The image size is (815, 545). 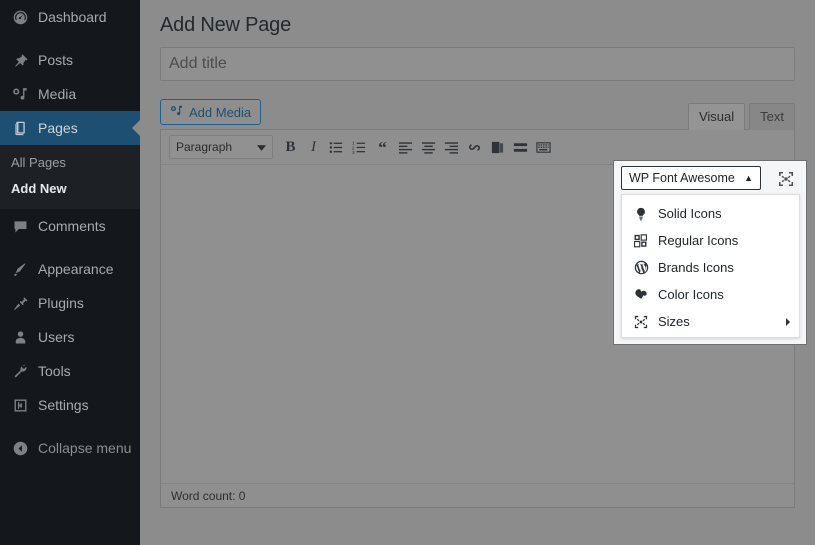 I want to click on blockquote-icon: “, so click(x=382, y=147).